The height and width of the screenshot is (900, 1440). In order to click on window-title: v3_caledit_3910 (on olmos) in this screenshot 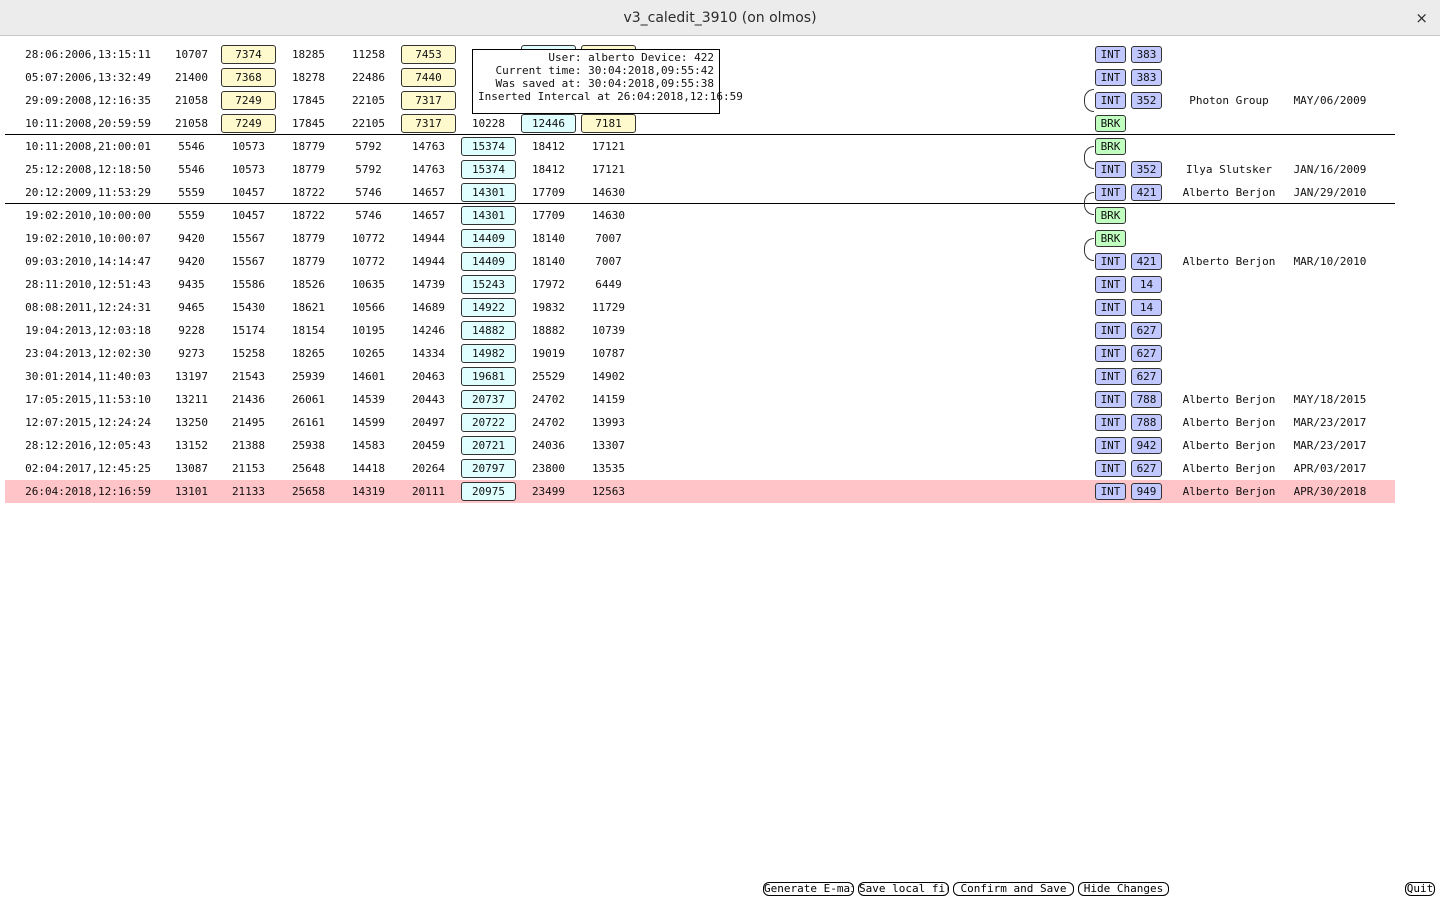, I will do `click(720, 18)`.